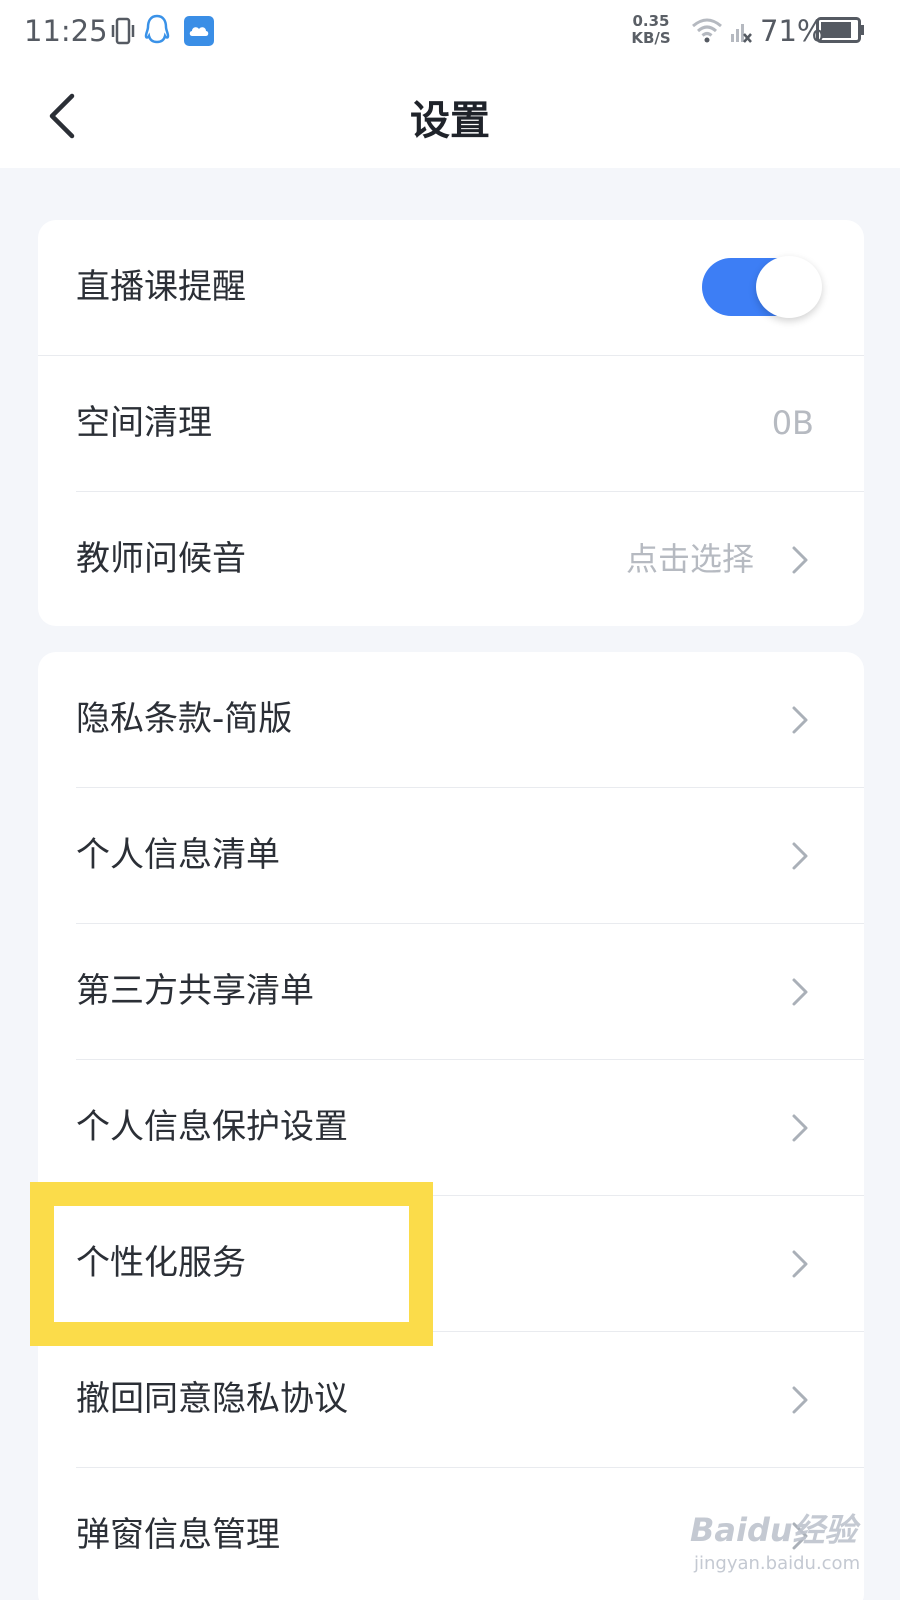 The image size is (900, 1600). Describe the element at coordinates (792, 423) in the screenshot. I see `storage-size-value: 0B` at that location.